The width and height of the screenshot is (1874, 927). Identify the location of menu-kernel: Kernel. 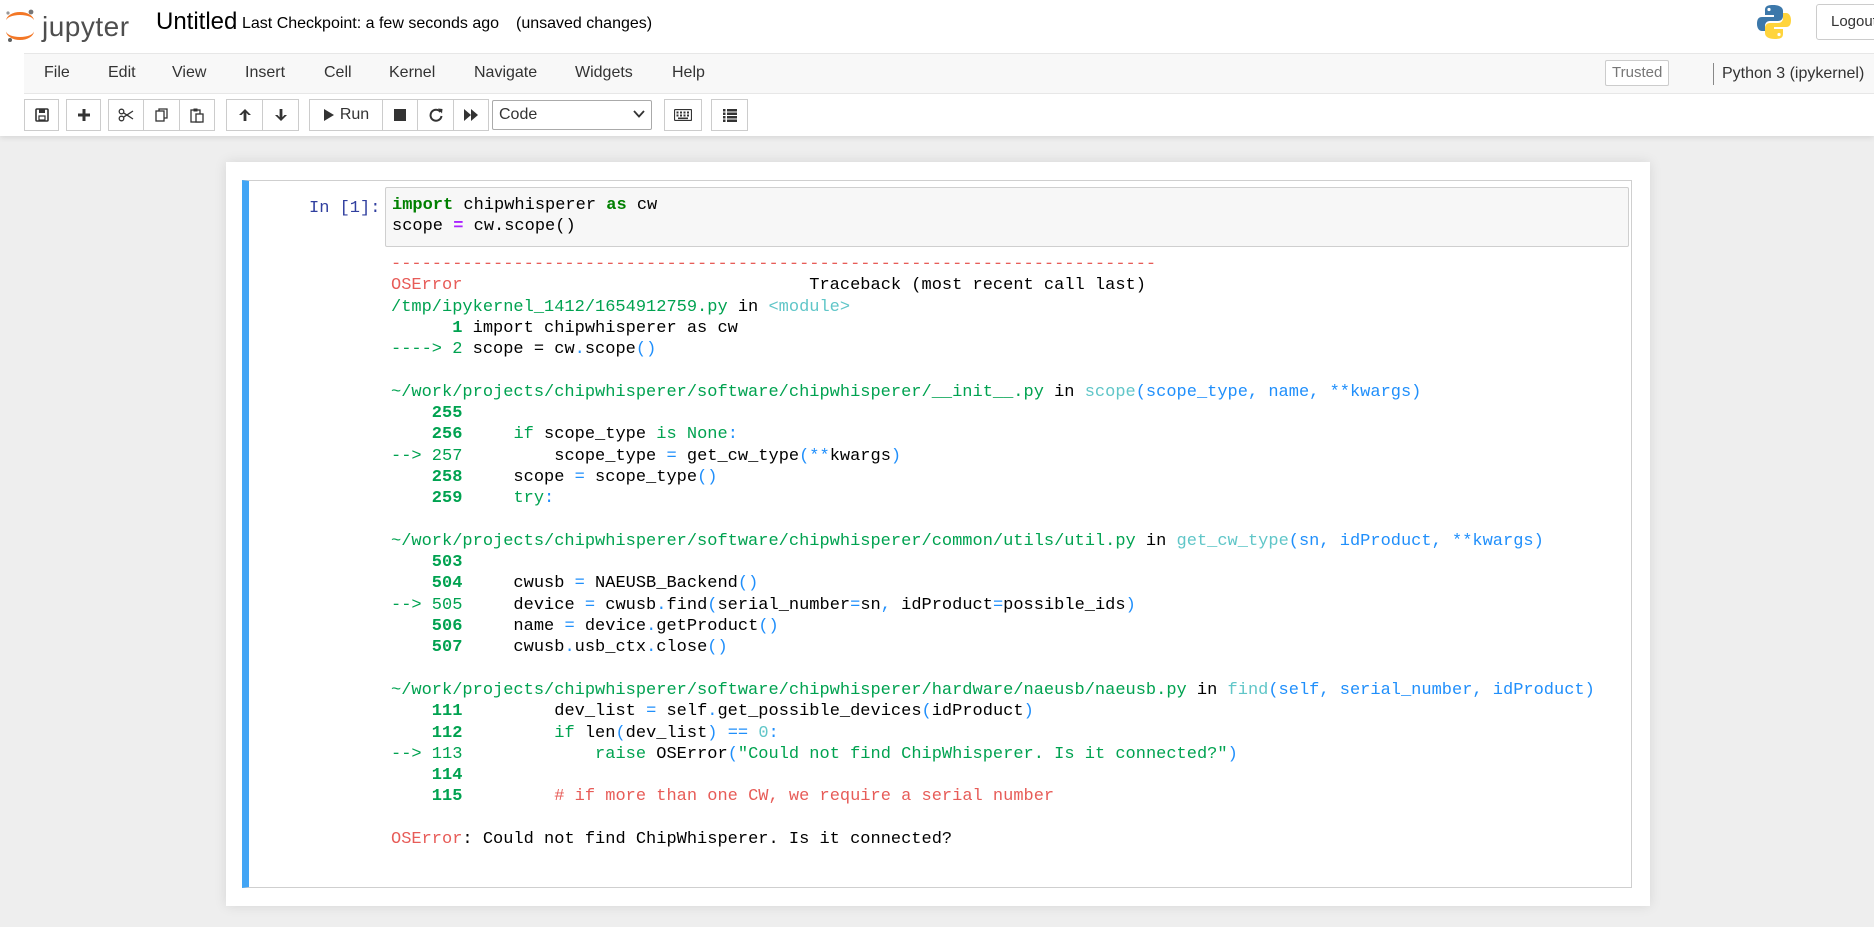
(412, 73).